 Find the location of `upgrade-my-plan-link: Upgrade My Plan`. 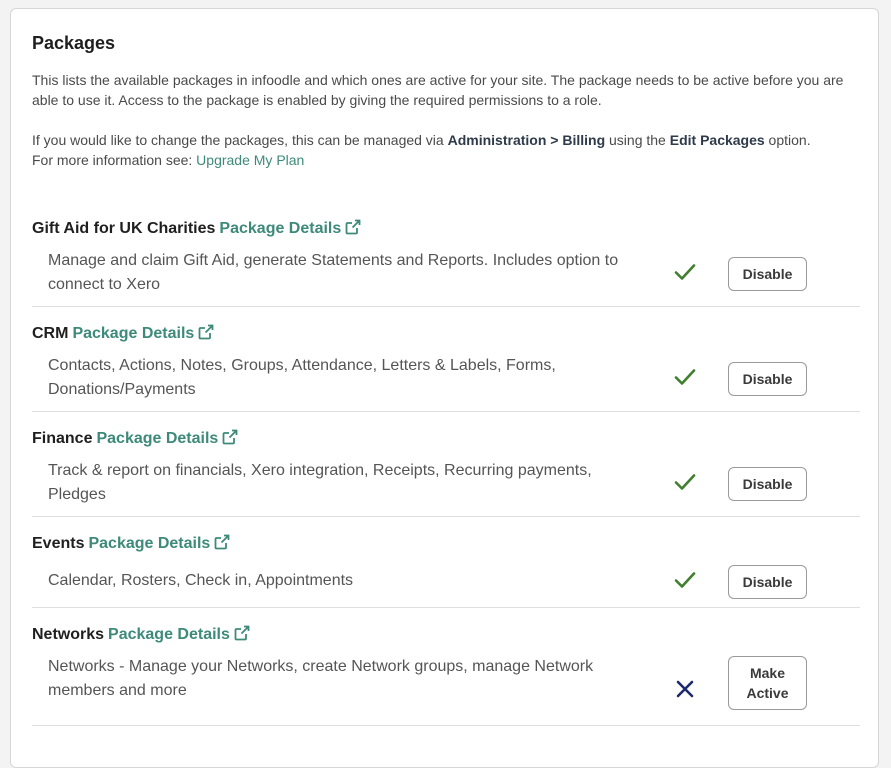

upgrade-my-plan-link: Upgrade My Plan is located at coordinates (250, 160).